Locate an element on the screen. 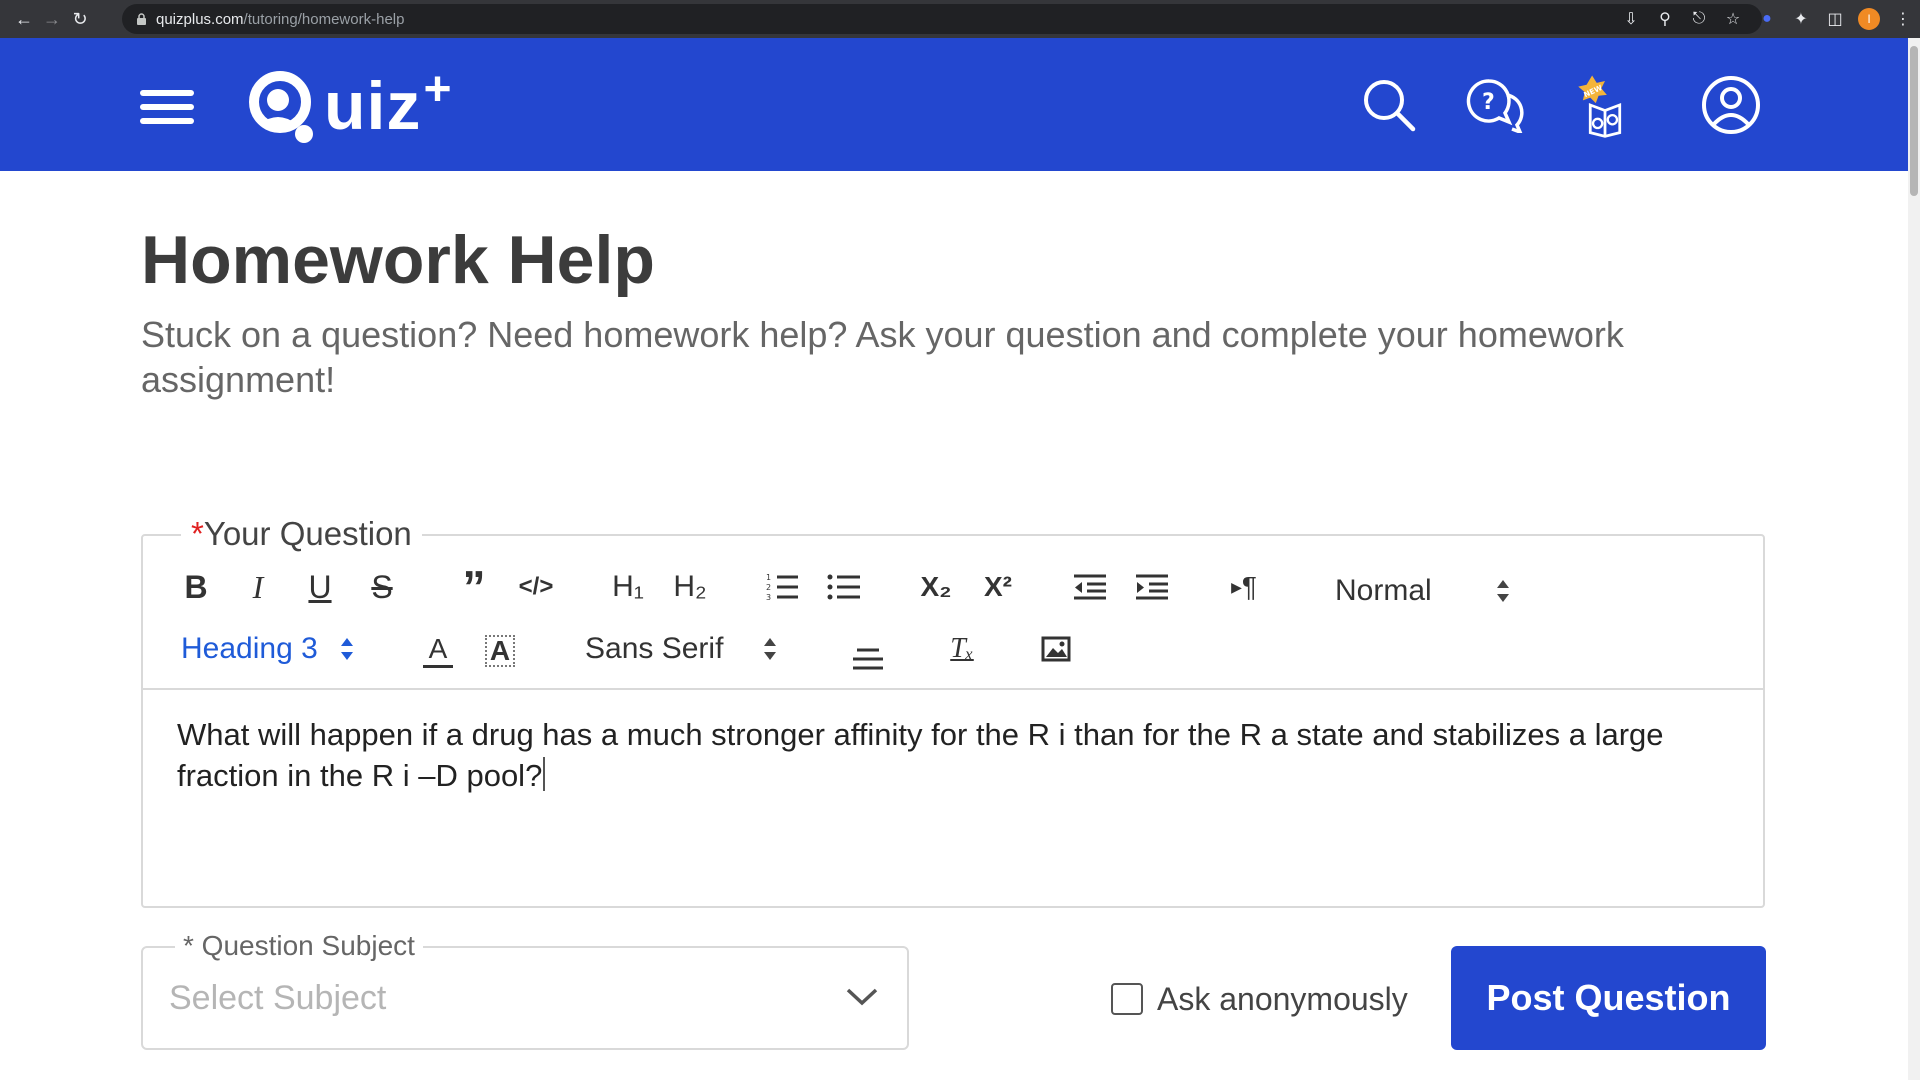 Image resolution: width=1920 pixels, height=1080 pixels. url-text: quizplus.com/tutoring/homework-help is located at coordinates (280, 19).